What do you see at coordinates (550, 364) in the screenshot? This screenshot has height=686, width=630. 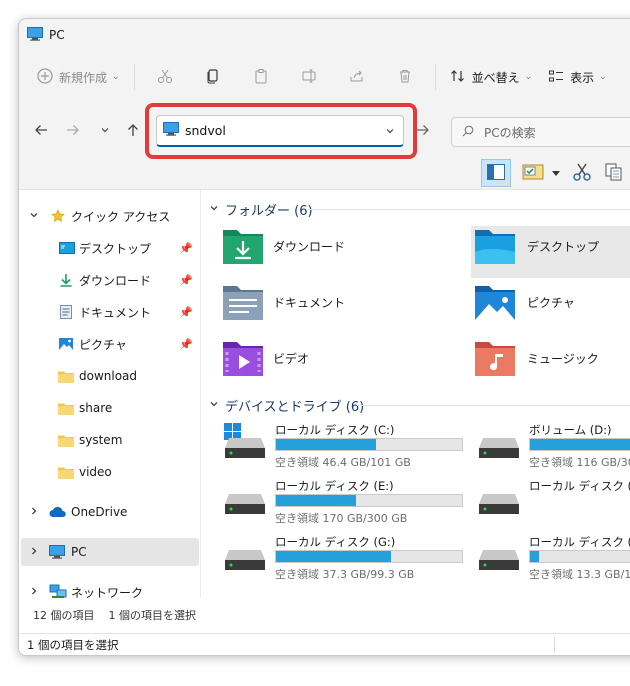 I see `folder-music: ミュージック` at bounding box center [550, 364].